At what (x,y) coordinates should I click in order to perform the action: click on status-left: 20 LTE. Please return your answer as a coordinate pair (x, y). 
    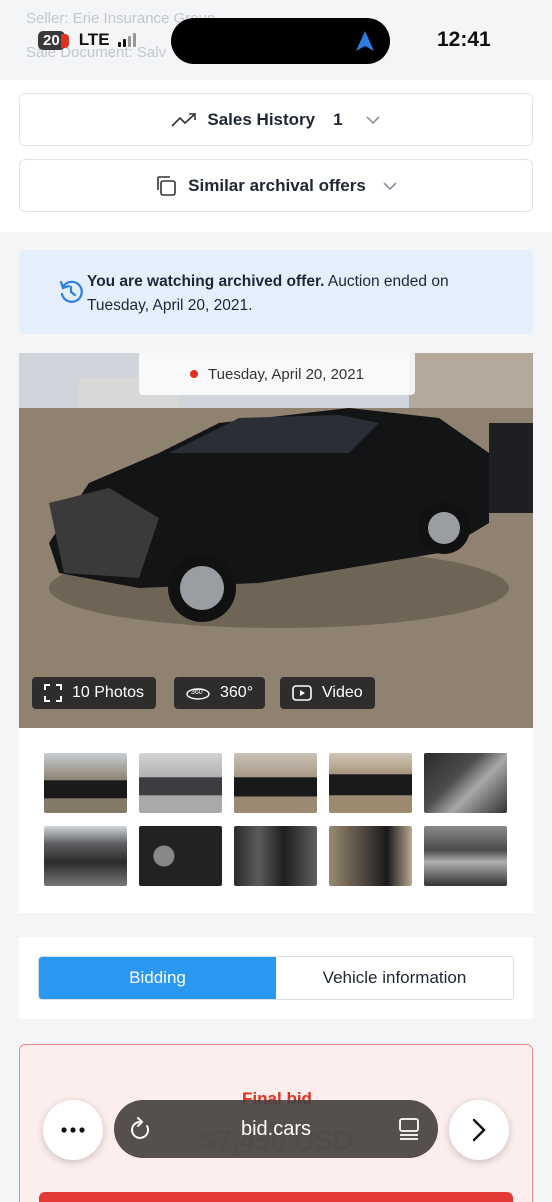
    Looking at the image, I should click on (87, 40).